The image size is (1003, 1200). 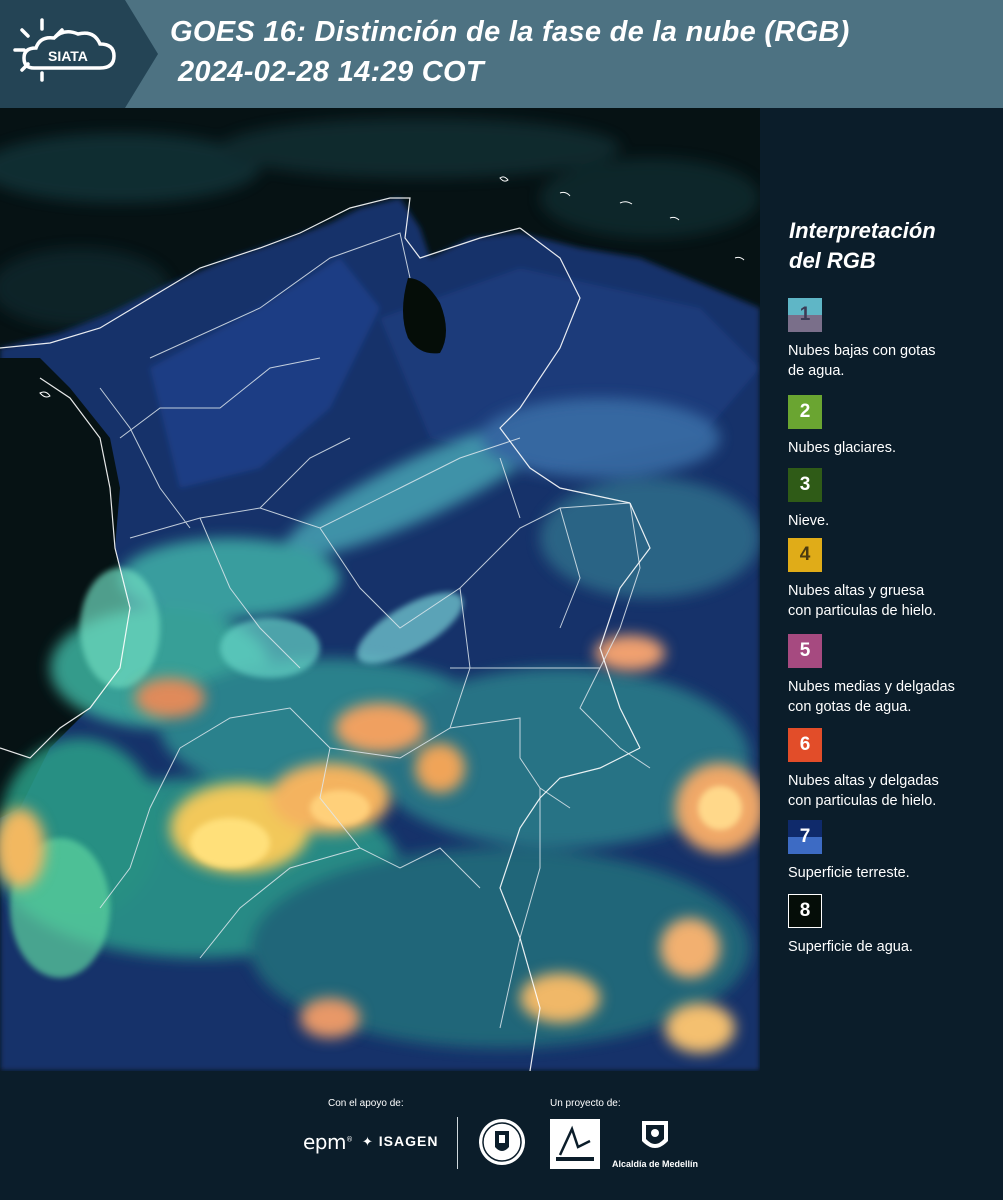 What do you see at coordinates (893, 521) in the screenshot?
I see `legend-label-3: Nieve.` at bounding box center [893, 521].